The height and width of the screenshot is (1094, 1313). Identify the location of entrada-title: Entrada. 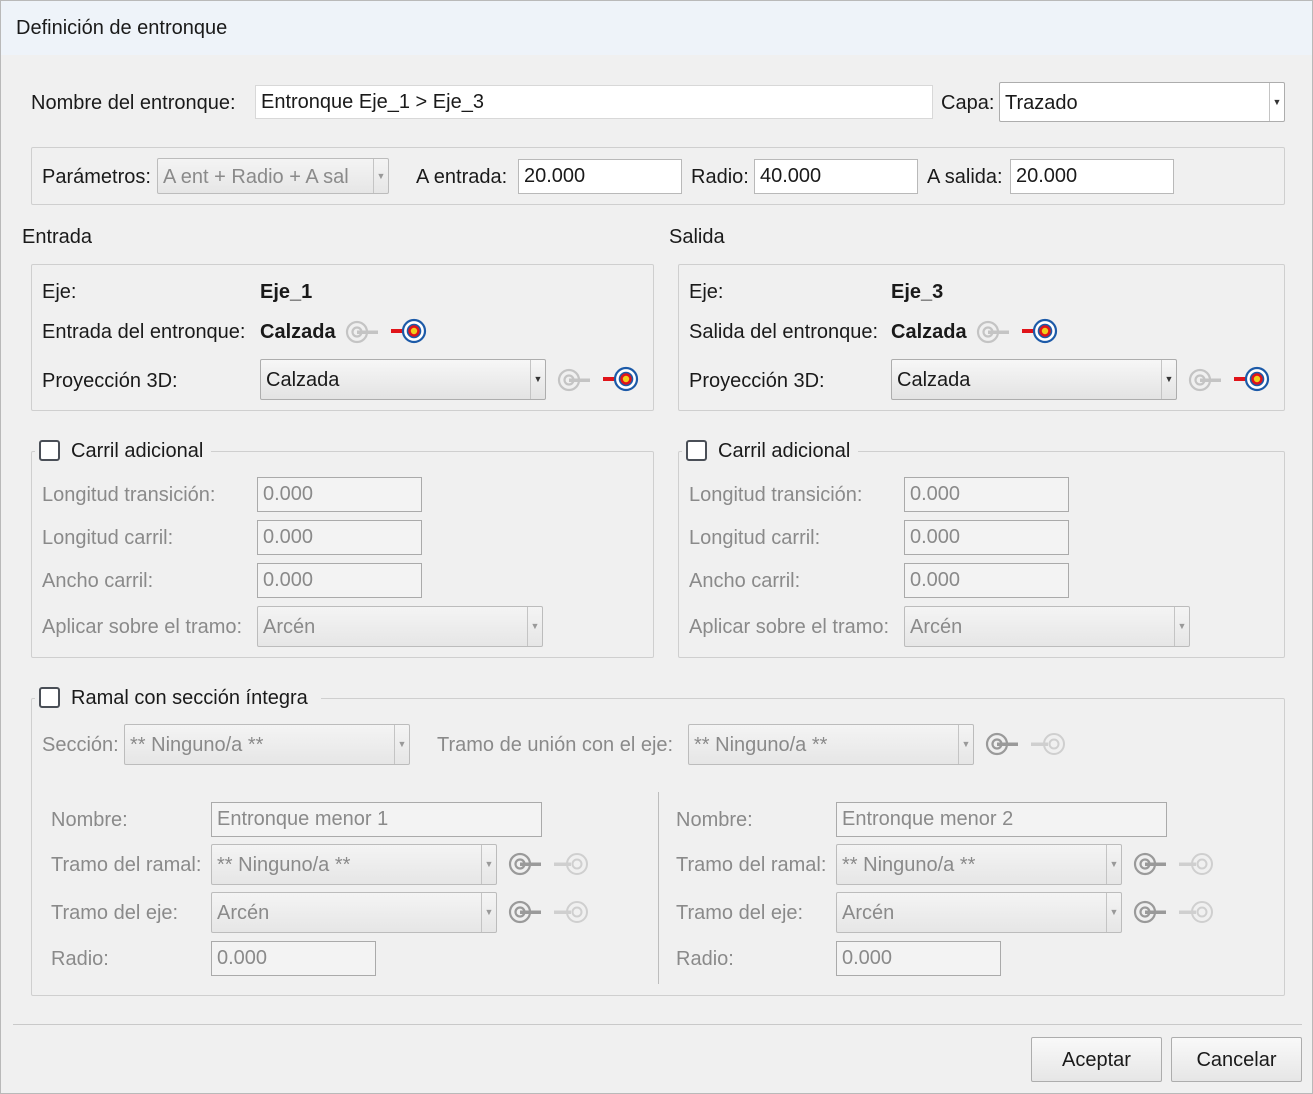
(57, 237).